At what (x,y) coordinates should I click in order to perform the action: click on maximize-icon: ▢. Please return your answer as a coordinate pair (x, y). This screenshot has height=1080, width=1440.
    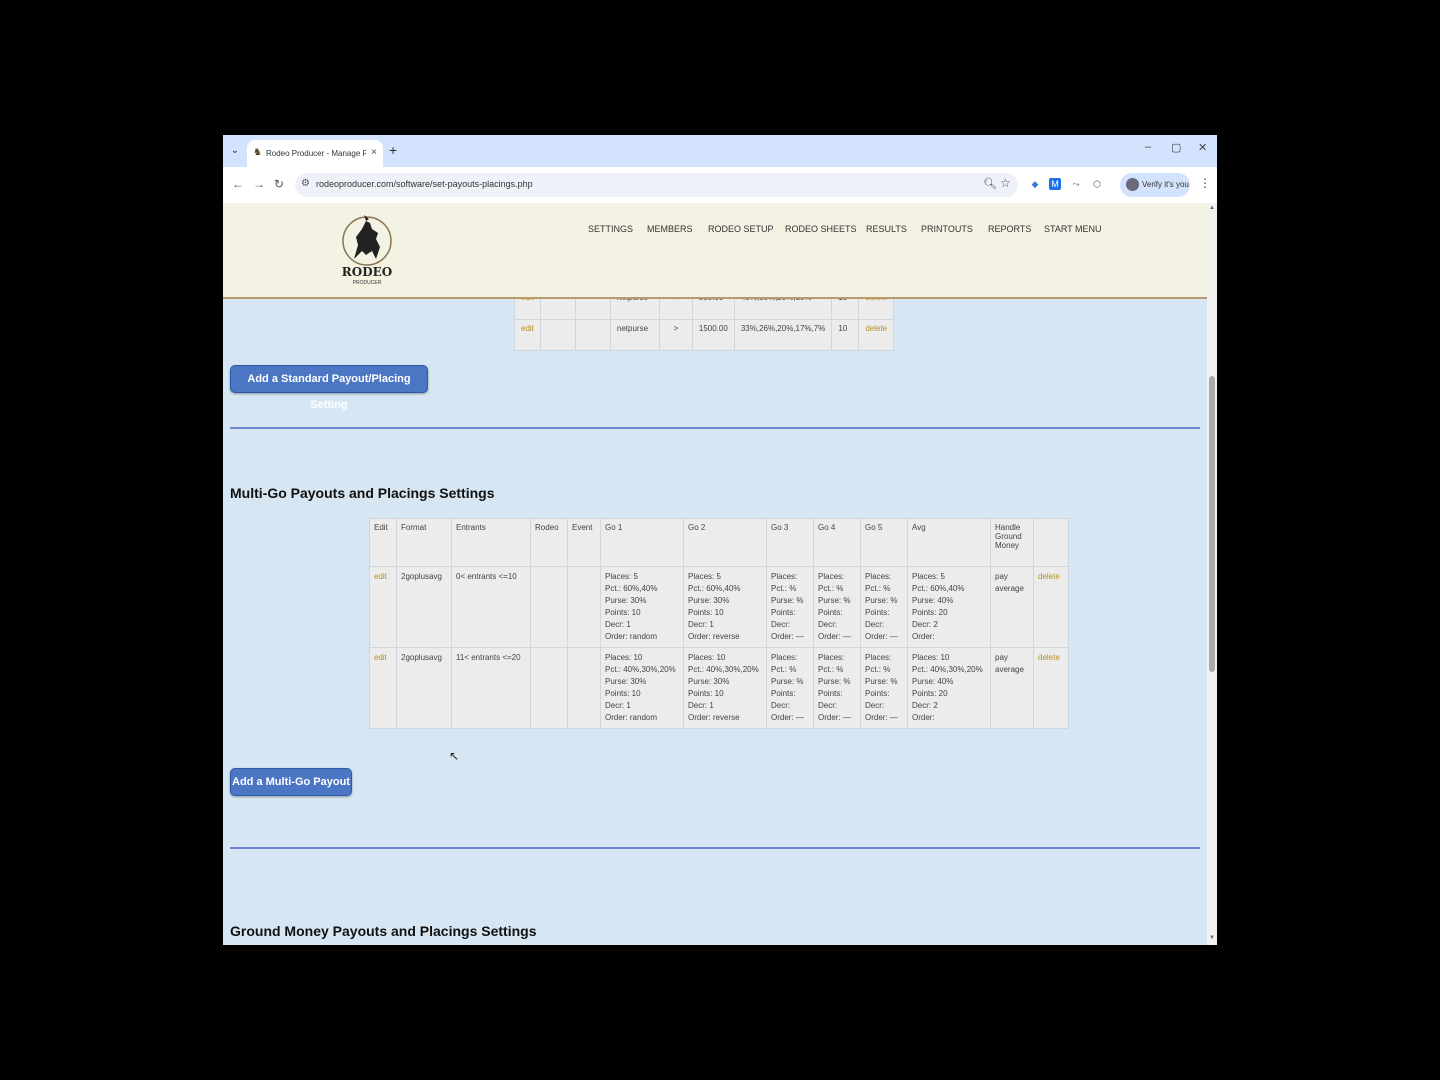
    Looking at the image, I should click on (1176, 147).